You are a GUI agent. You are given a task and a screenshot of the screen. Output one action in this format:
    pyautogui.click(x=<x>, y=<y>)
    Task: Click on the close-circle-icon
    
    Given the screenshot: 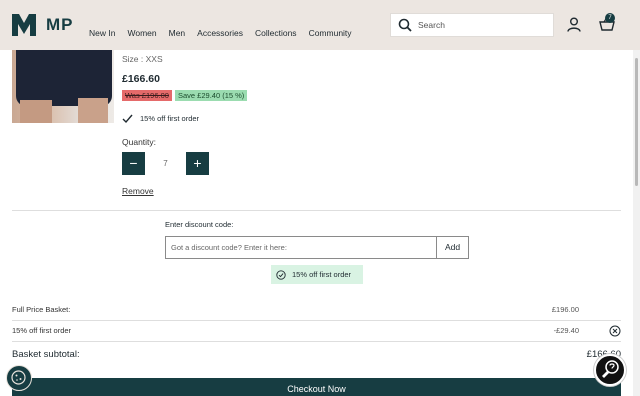 What is the action you would take?
    pyautogui.click(x=615, y=331)
    